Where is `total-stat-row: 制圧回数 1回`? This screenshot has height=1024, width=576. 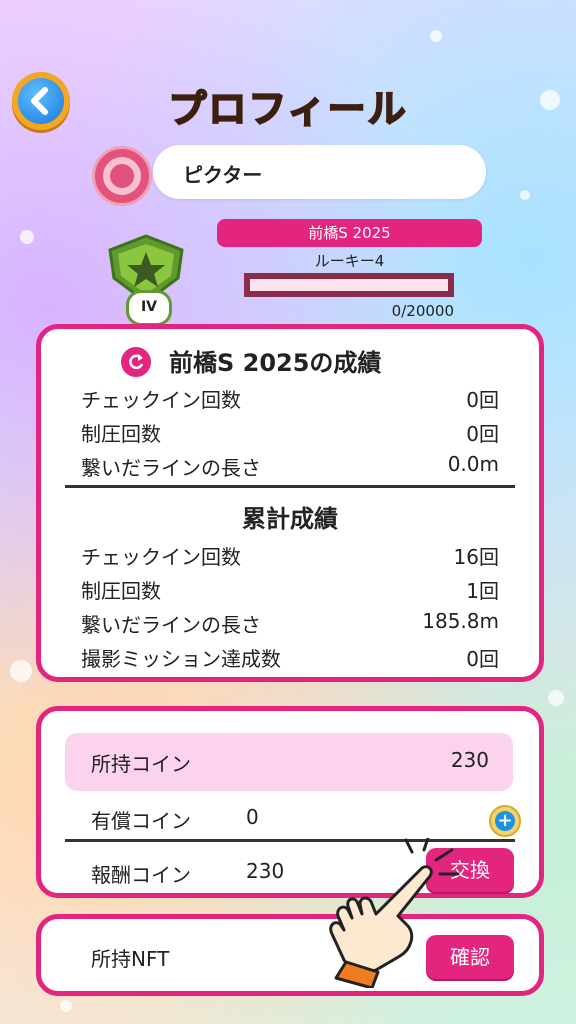
total-stat-row: 制圧回数 1回 is located at coordinates (290, 590).